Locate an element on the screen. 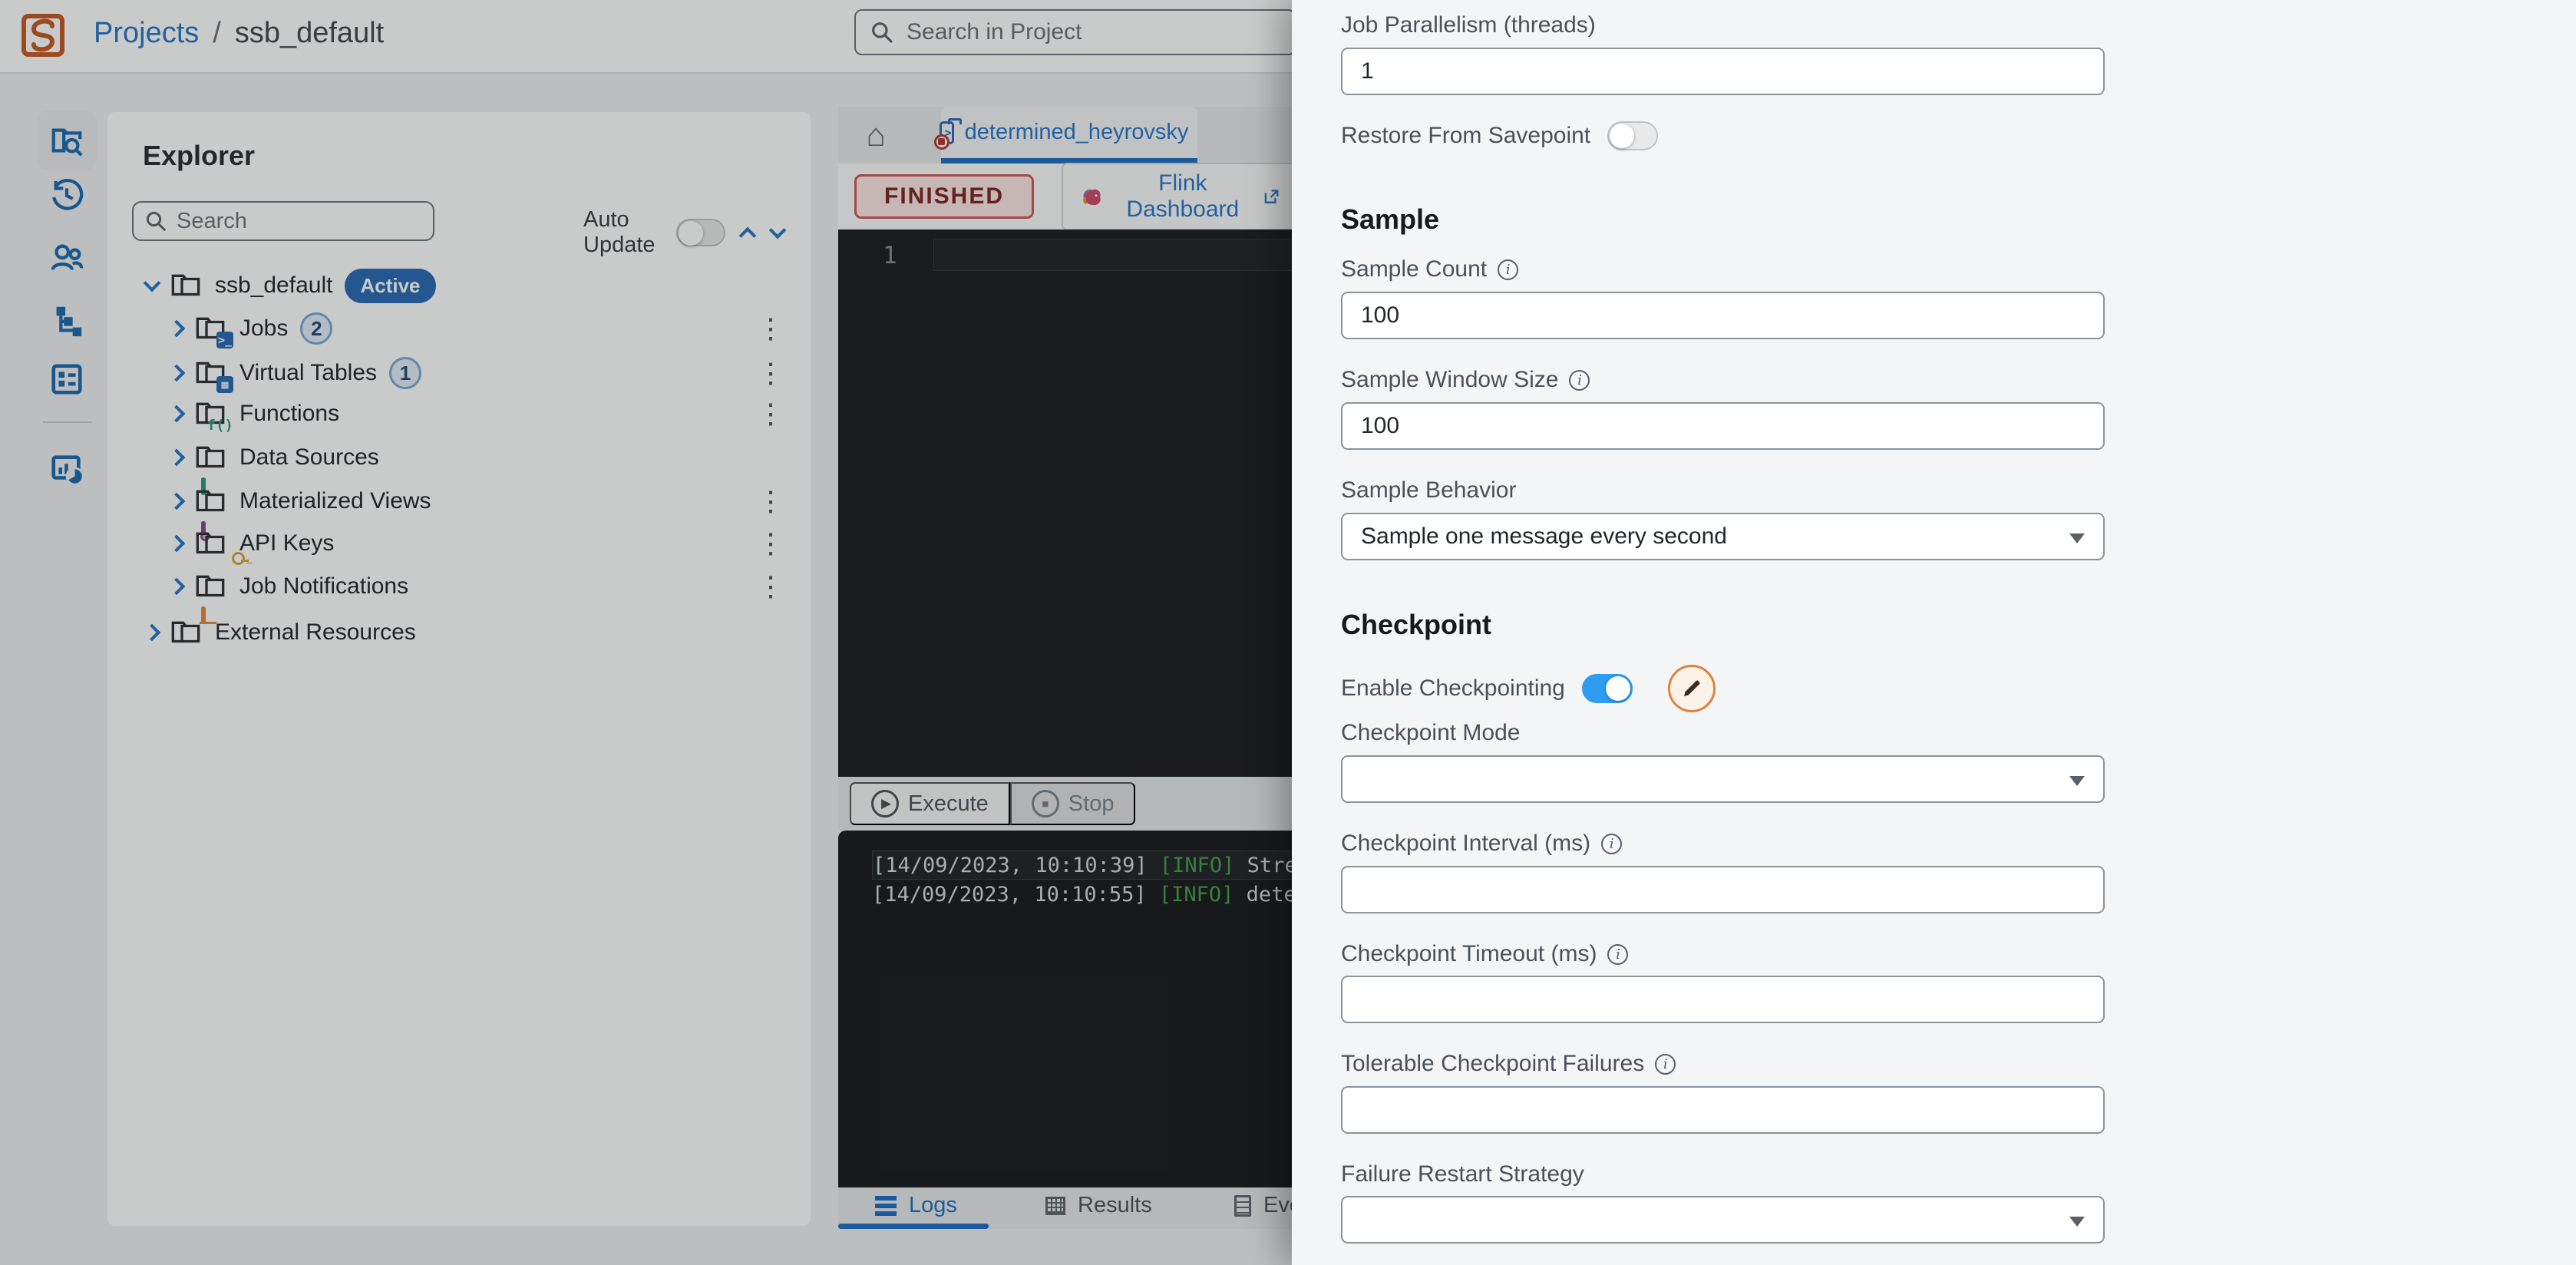 The width and height of the screenshot is (2576, 1265). edit-checkpointing-button is located at coordinates (1691, 688).